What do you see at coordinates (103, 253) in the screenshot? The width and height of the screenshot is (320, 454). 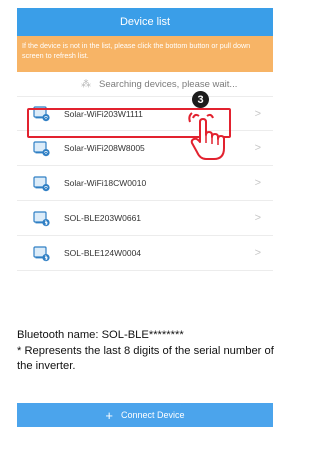 I see `device-name: SOL-BLE124W0004` at bounding box center [103, 253].